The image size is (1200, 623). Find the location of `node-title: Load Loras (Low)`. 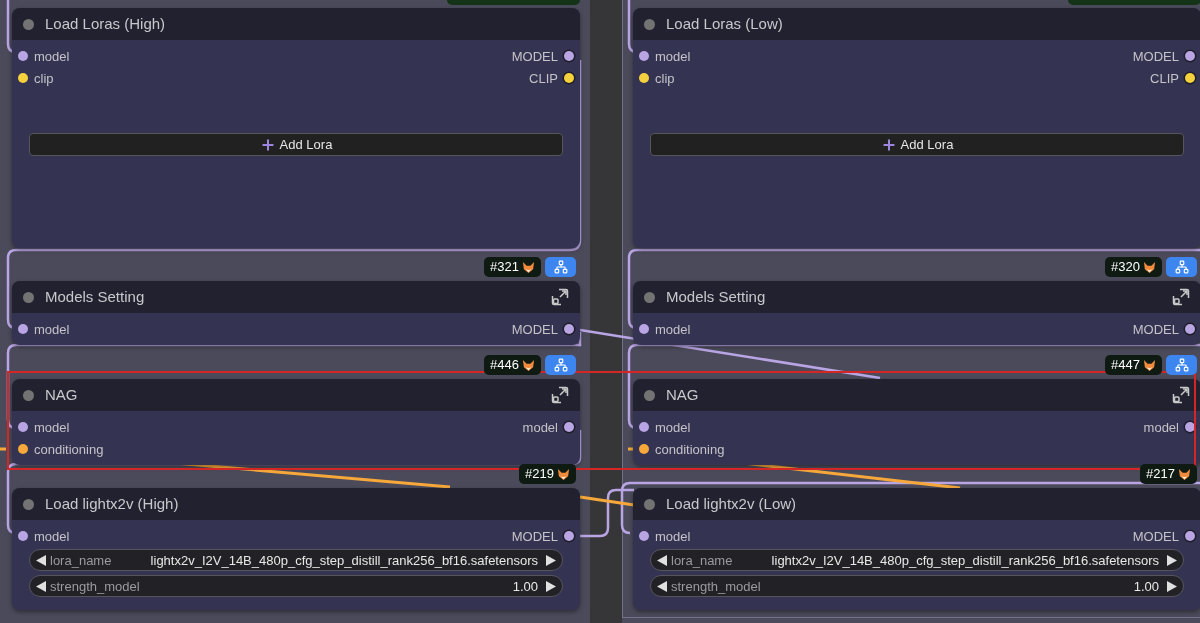

node-title: Load Loras (Low) is located at coordinates (724, 23).